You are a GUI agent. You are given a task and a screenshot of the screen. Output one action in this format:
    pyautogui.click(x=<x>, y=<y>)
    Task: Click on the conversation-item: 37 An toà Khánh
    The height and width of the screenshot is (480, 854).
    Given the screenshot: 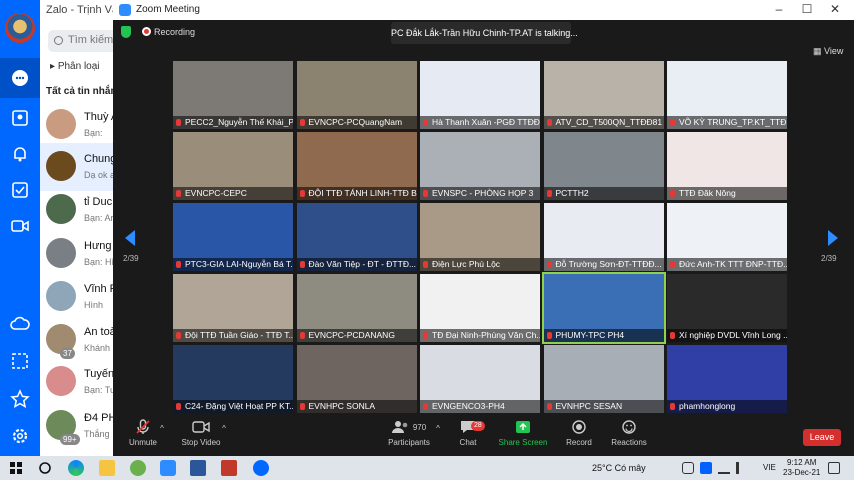 What is the action you would take?
    pyautogui.click(x=80, y=340)
    